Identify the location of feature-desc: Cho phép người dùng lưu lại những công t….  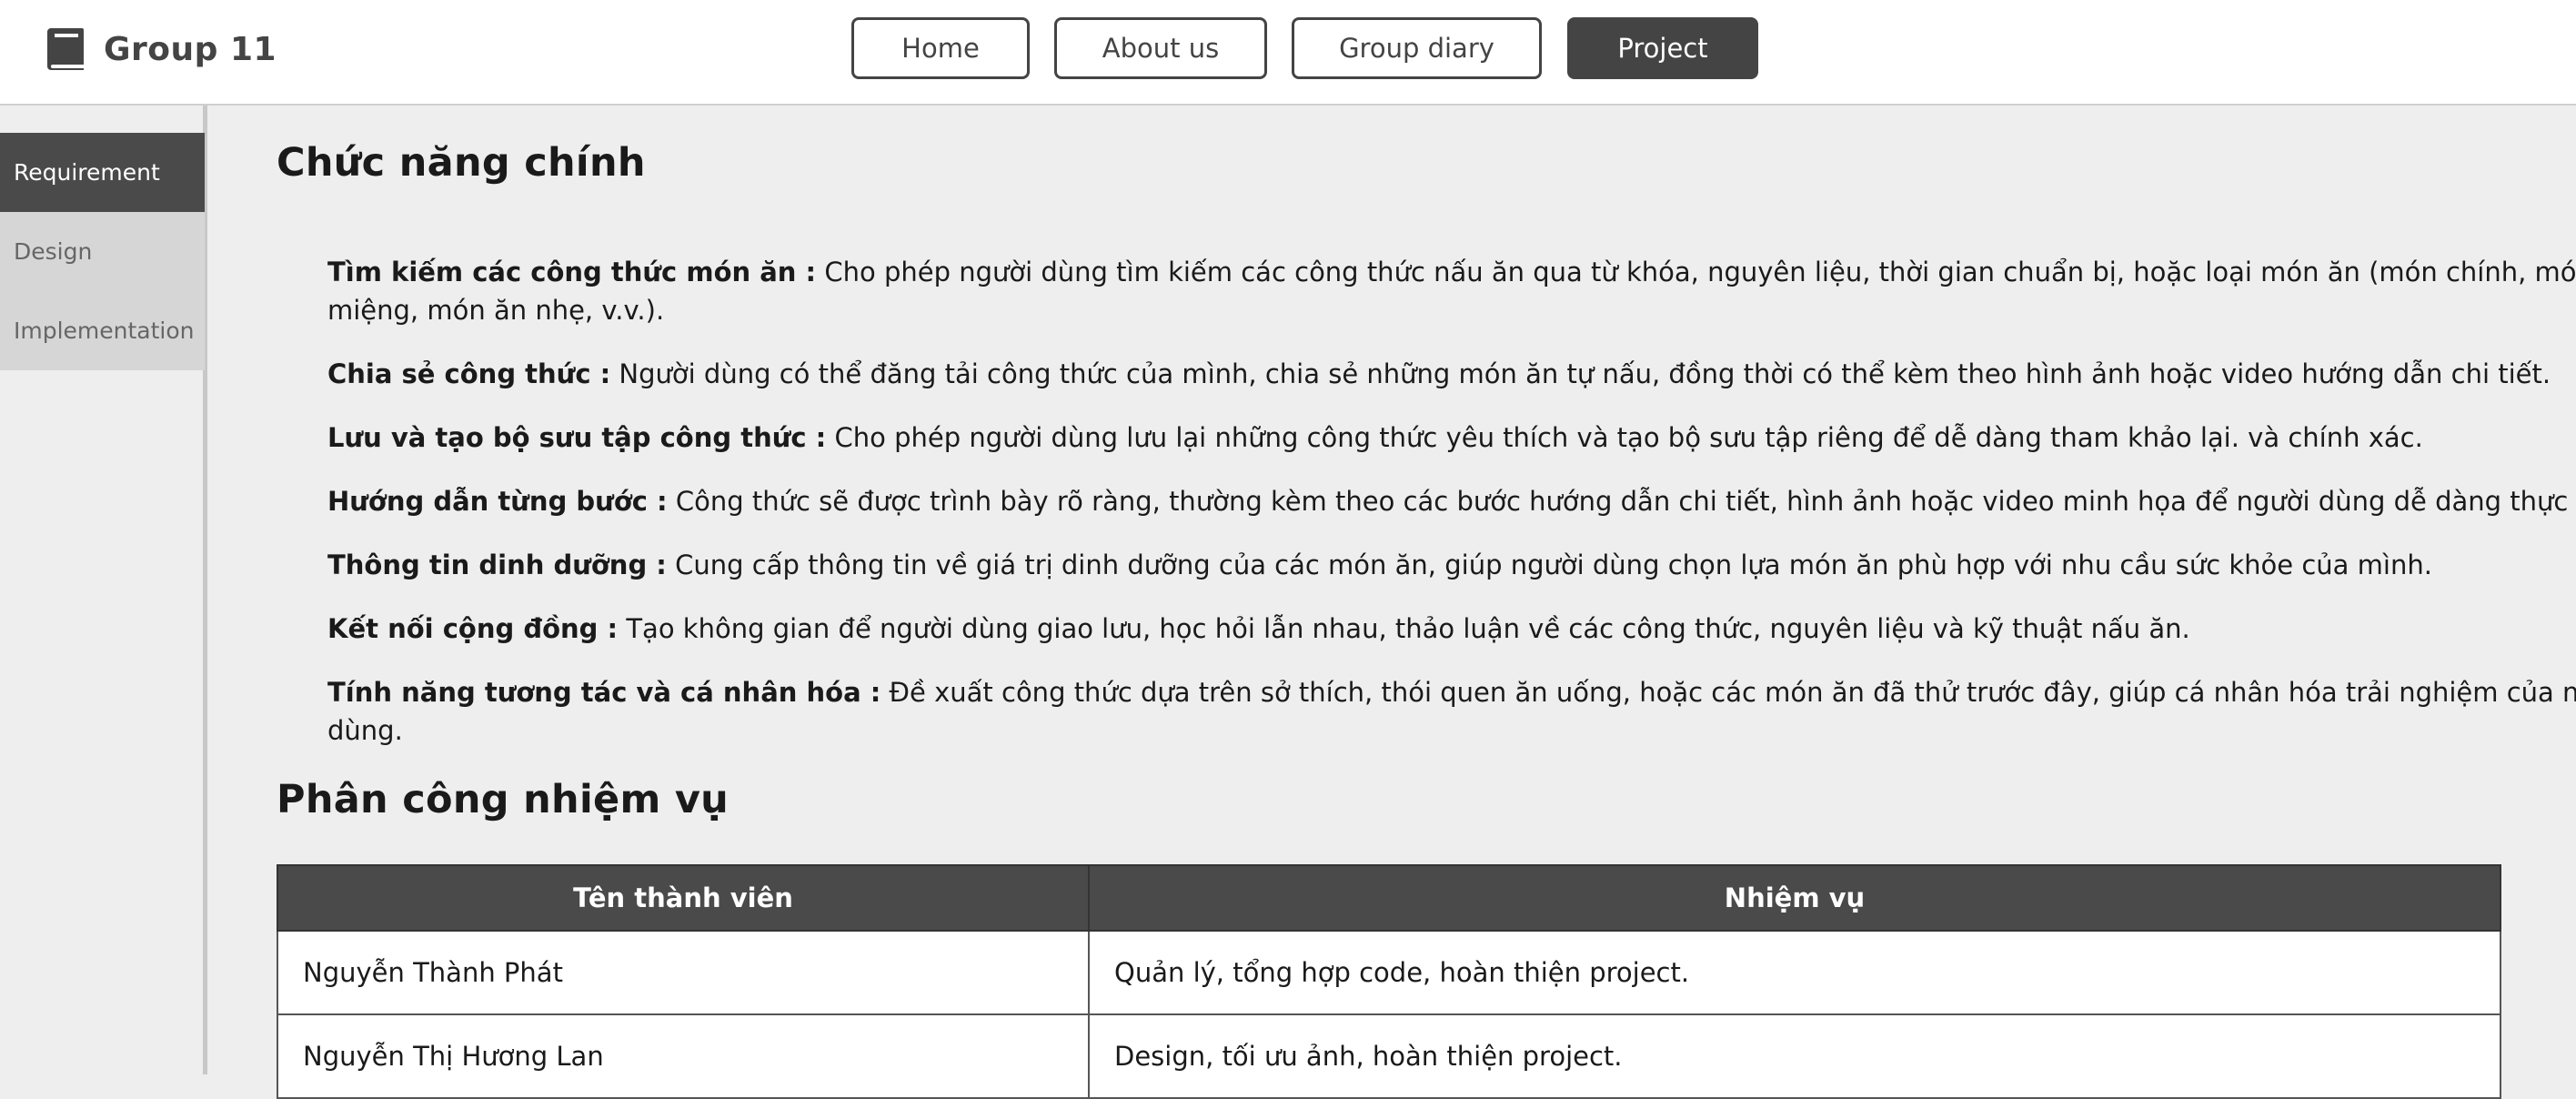
(1624, 437).